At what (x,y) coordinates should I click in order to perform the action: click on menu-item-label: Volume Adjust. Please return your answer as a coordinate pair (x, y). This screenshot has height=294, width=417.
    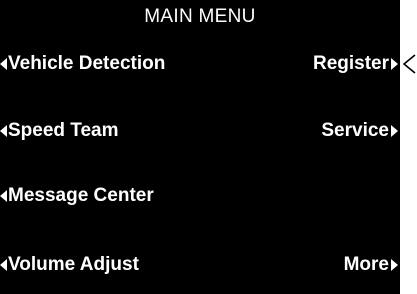
    Looking at the image, I should click on (73, 264).